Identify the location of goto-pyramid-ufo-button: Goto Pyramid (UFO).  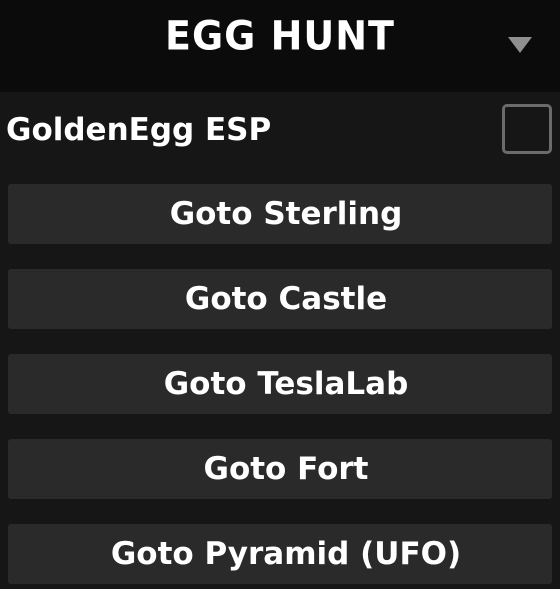
(280, 554).